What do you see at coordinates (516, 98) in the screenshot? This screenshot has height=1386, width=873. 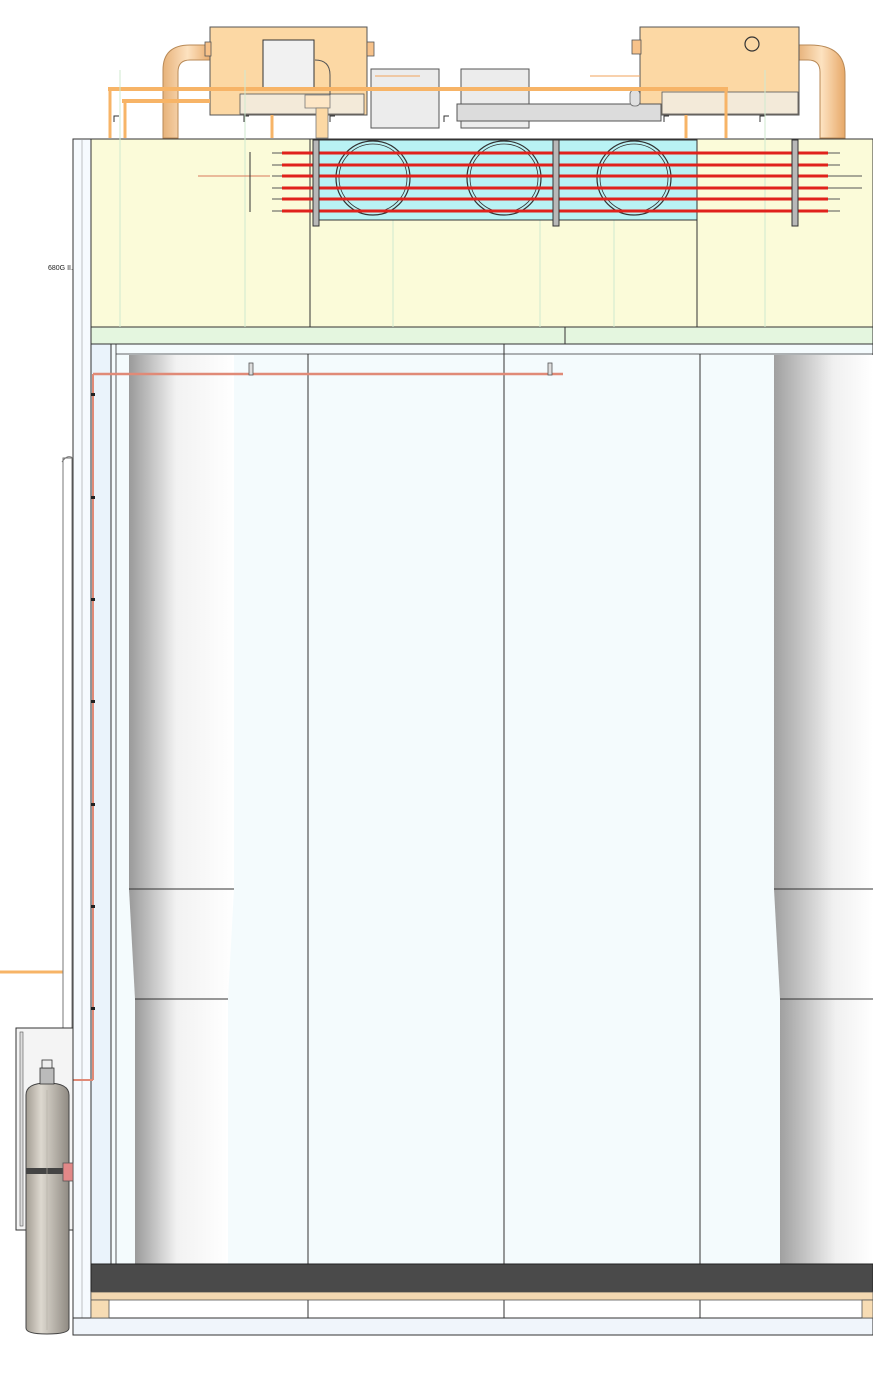 I see `control-boxes` at bounding box center [516, 98].